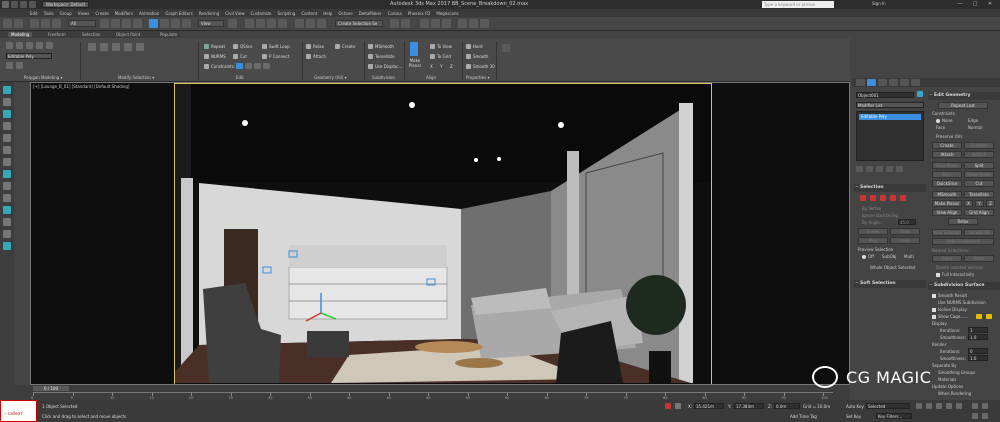  I want to click on constraint-edge-radio: Edge, so click(973, 120).